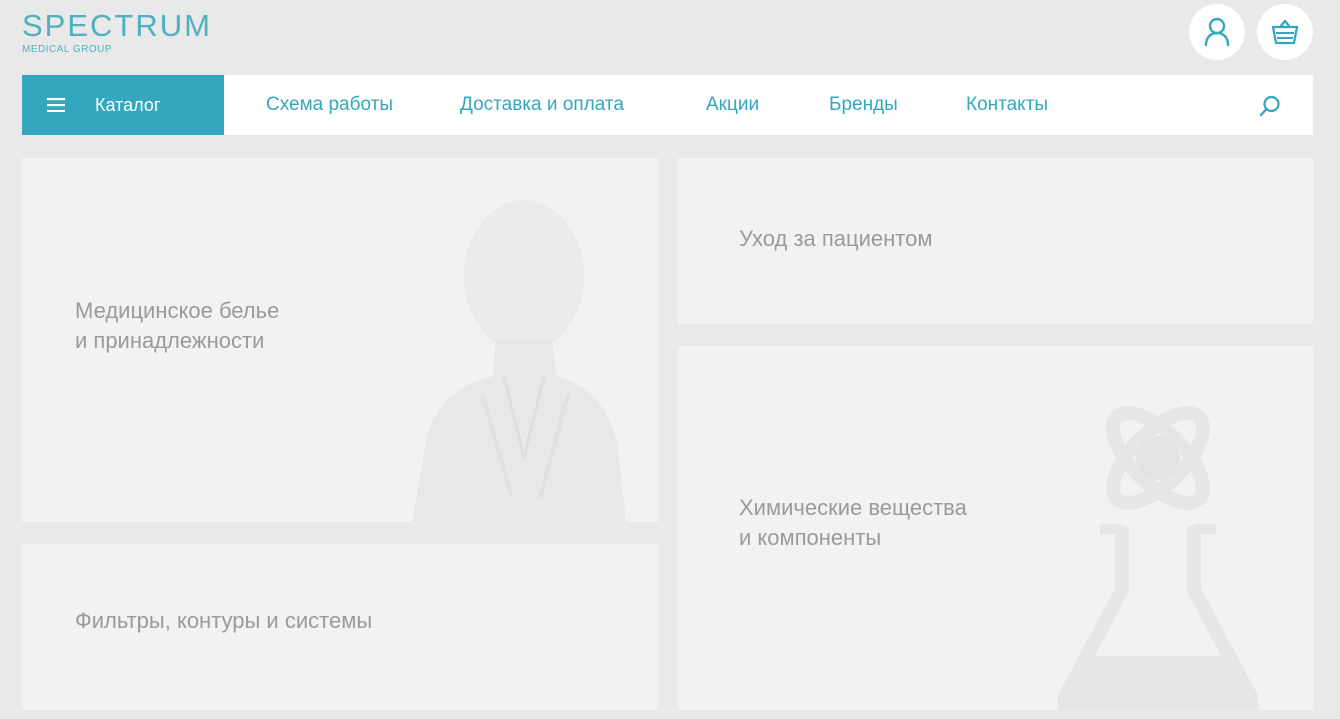 This screenshot has width=1340, height=719. What do you see at coordinates (117, 25) in the screenshot?
I see `logo-main-text: SPECTRUM` at bounding box center [117, 25].